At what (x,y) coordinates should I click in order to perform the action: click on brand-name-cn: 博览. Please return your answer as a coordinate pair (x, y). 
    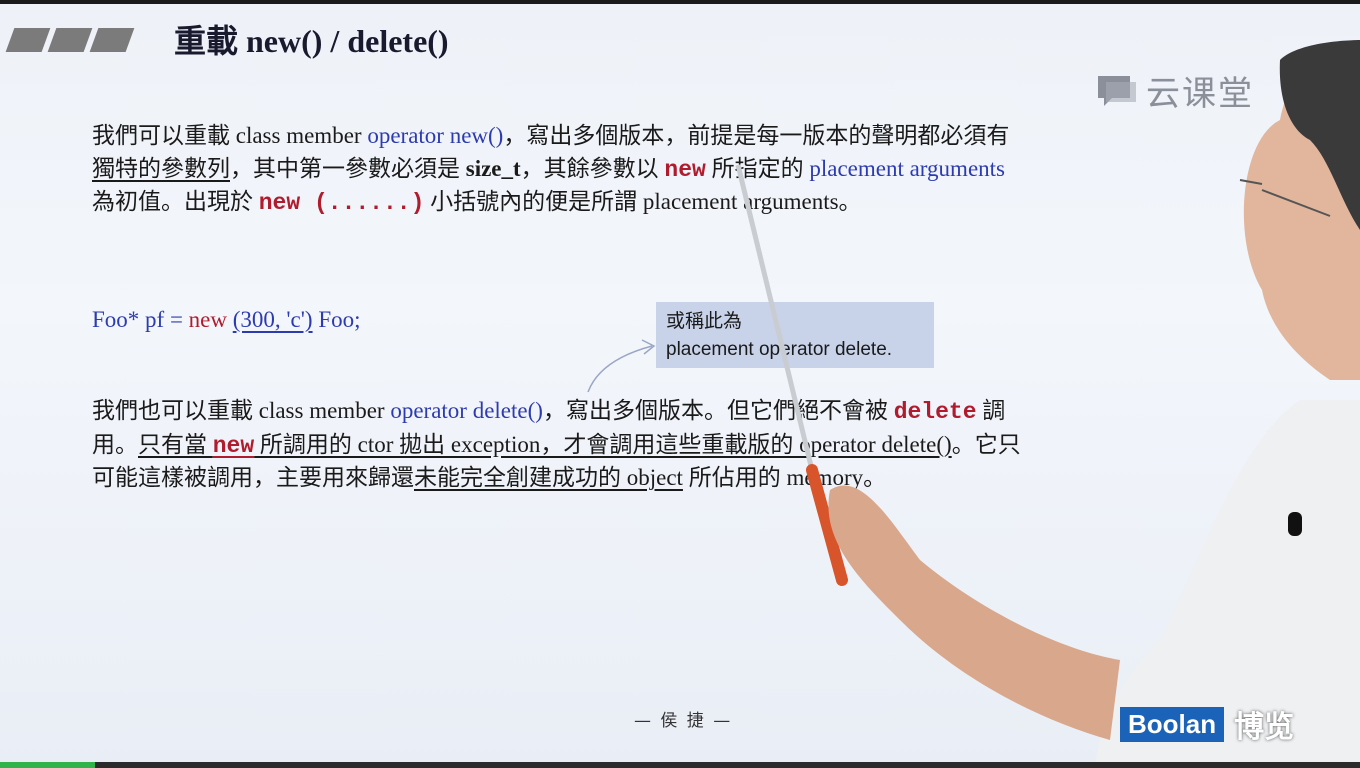
    Looking at the image, I should click on (1264, 727).